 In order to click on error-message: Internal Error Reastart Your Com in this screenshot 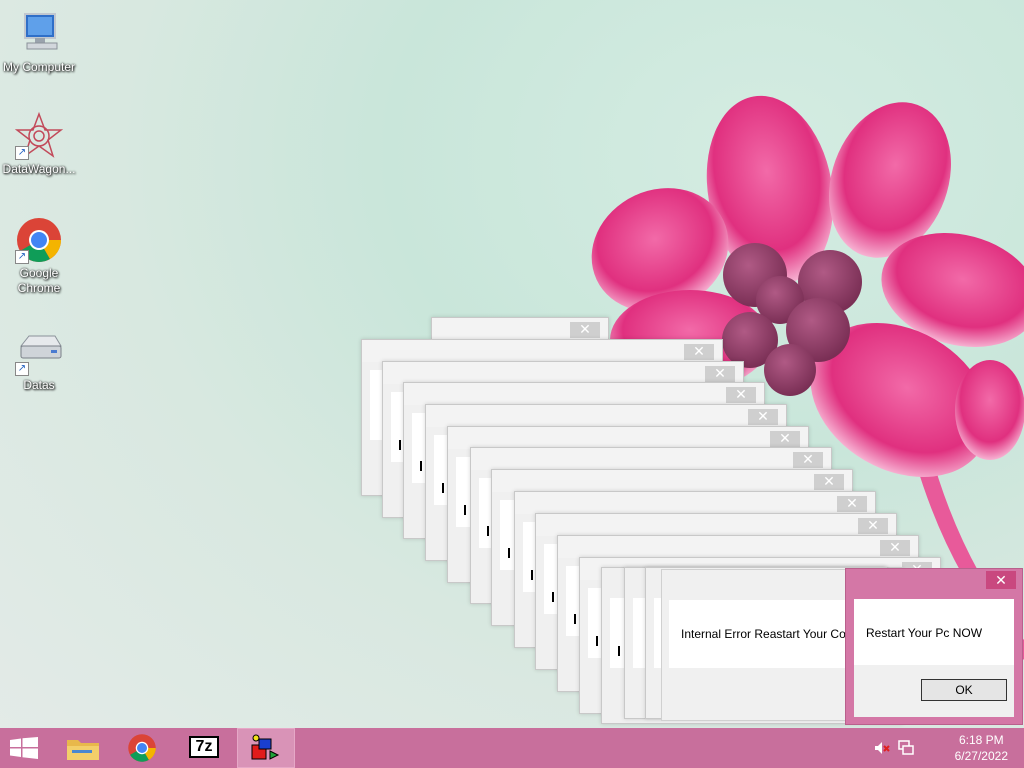, I will do `click(768, 634)`.